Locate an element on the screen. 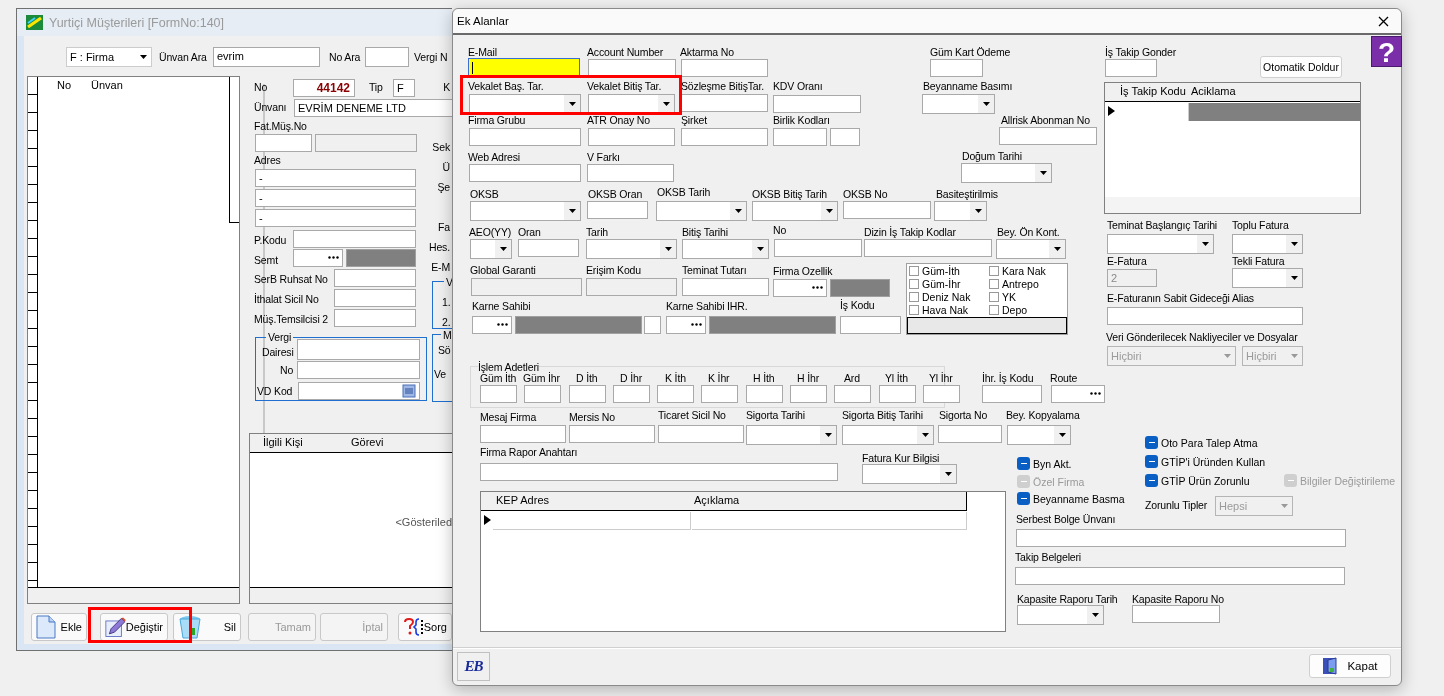 This screenshot has width=1444, height=696. checkbox: YK is located at coordinates (1002, 297).